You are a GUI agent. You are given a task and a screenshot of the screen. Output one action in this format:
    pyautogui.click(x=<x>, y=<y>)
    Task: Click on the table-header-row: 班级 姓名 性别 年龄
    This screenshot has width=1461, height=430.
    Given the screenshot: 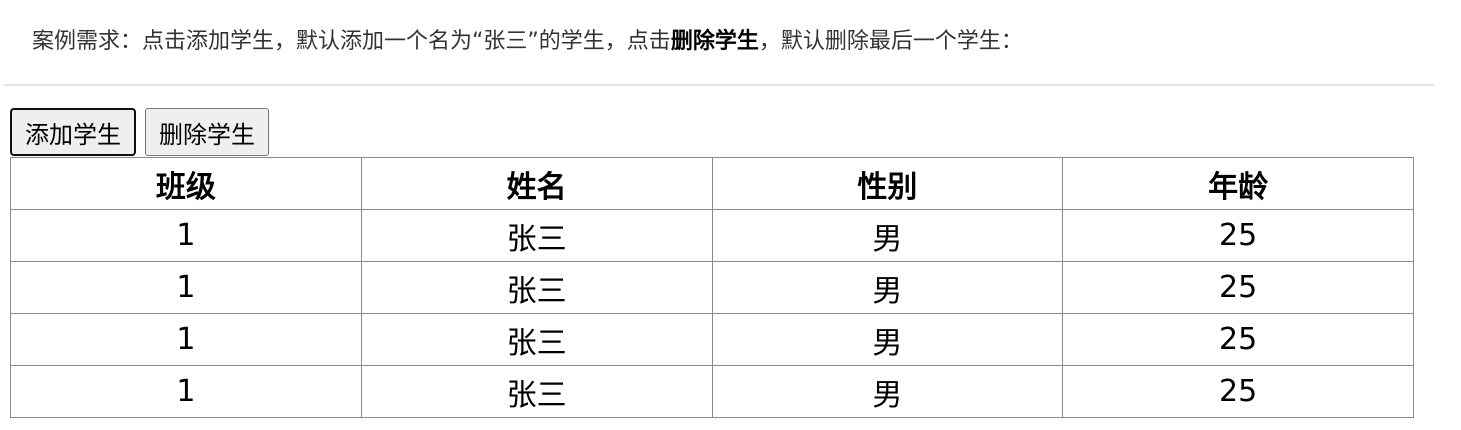 What is the action you would take?
    pyautogui.click(x=712, y=183)
    